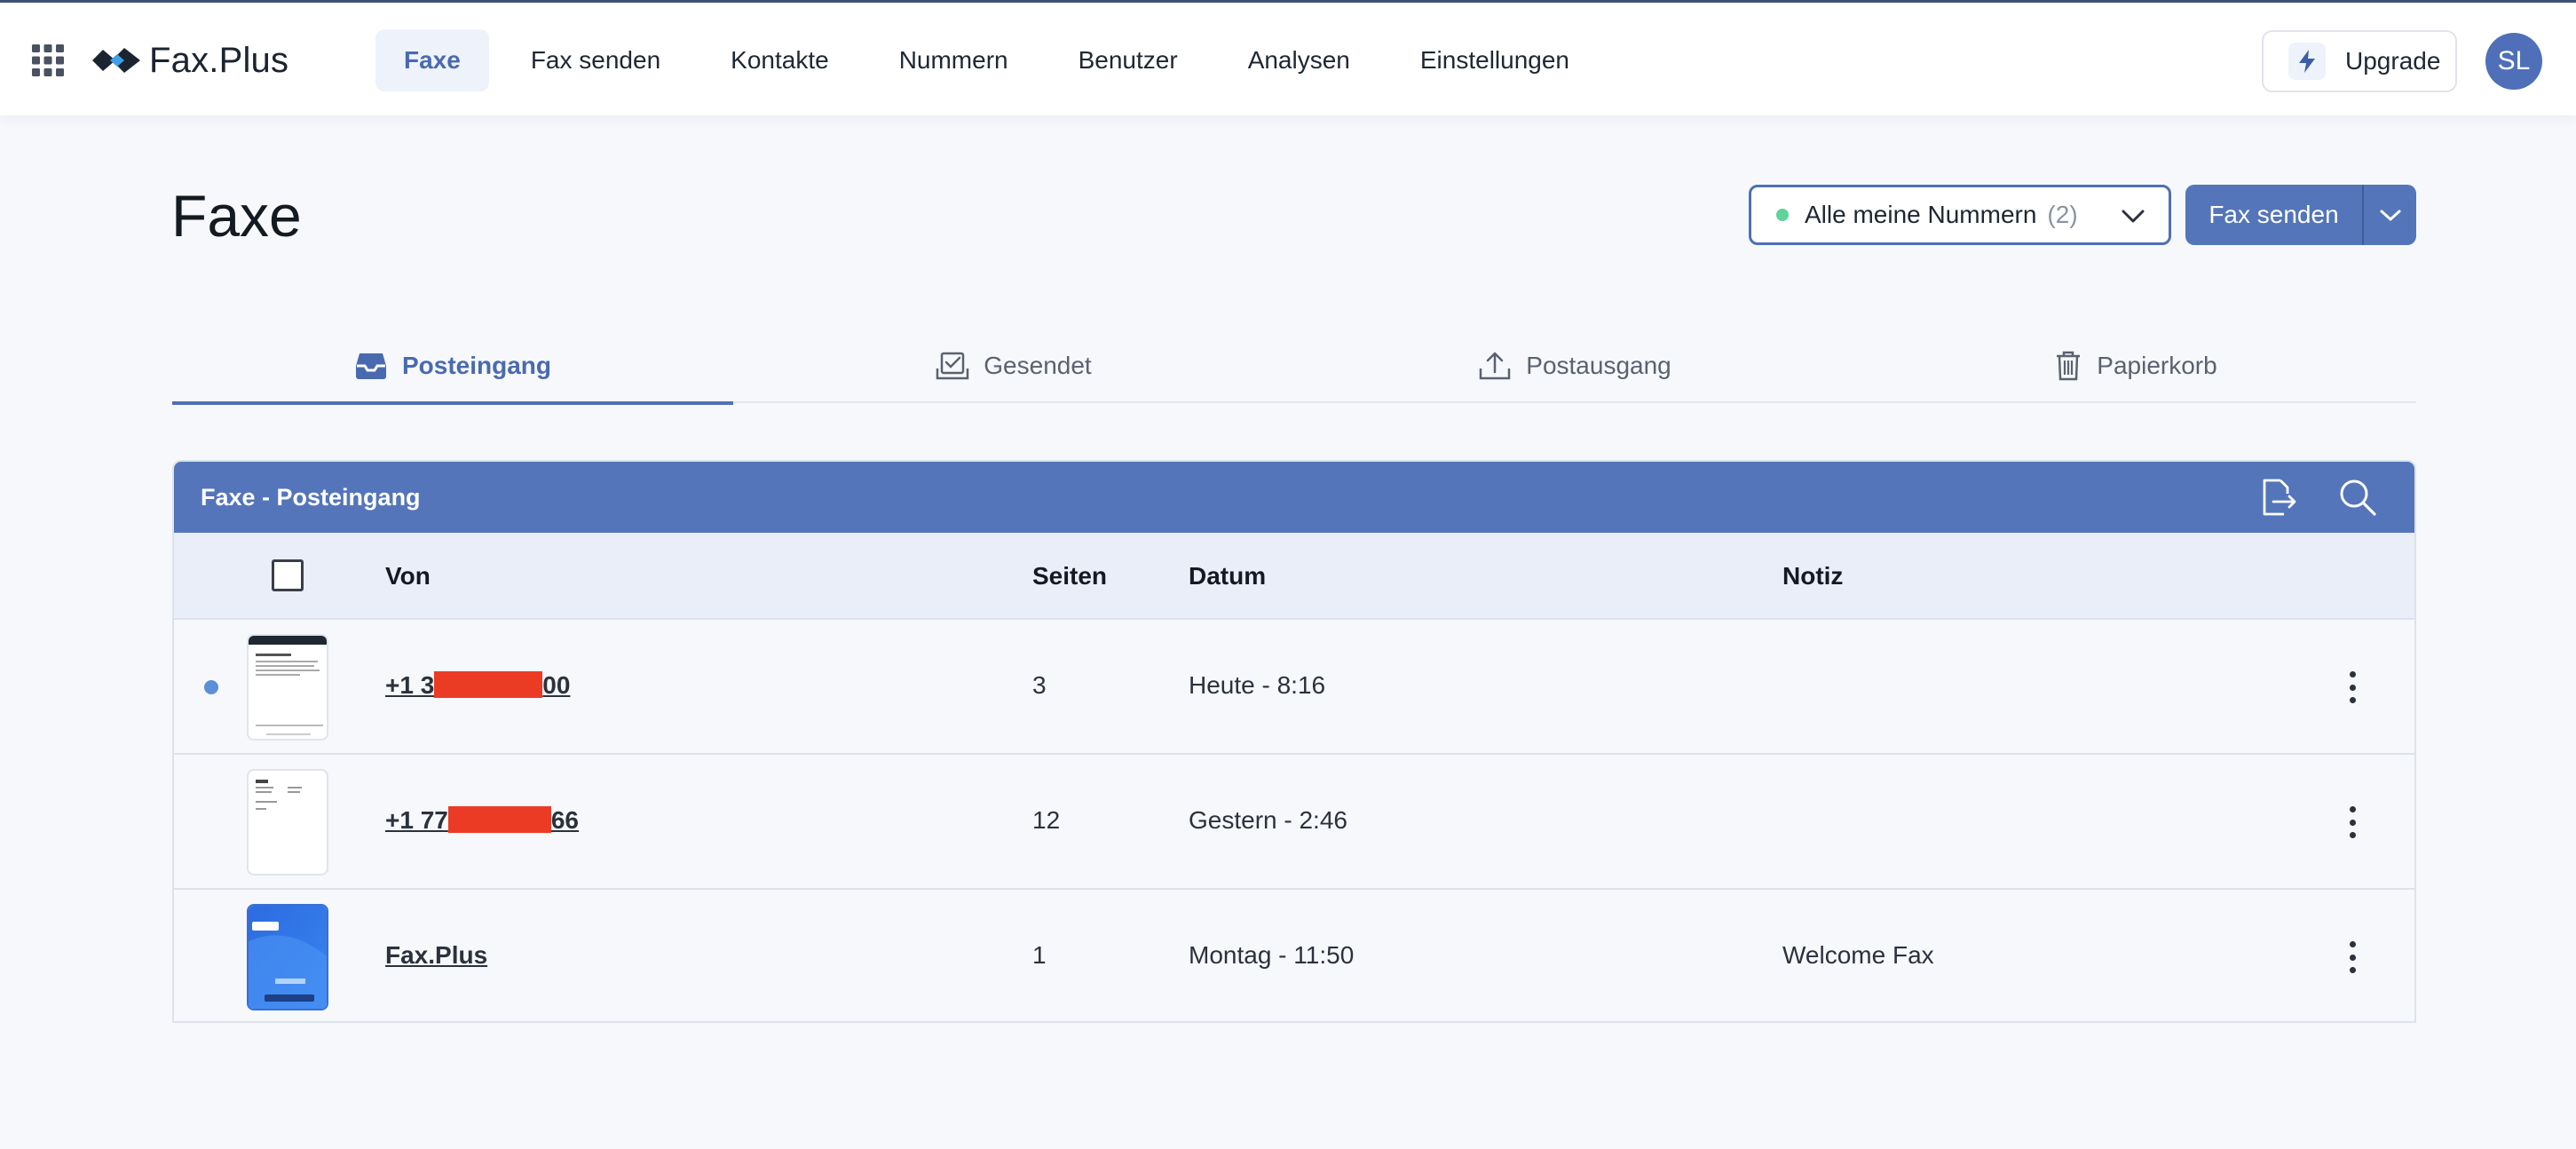 Image resolution: width=2576 pixels, height=1149 pixels. I want to click on column-header-pages: Seiten, so click(1069, 576).